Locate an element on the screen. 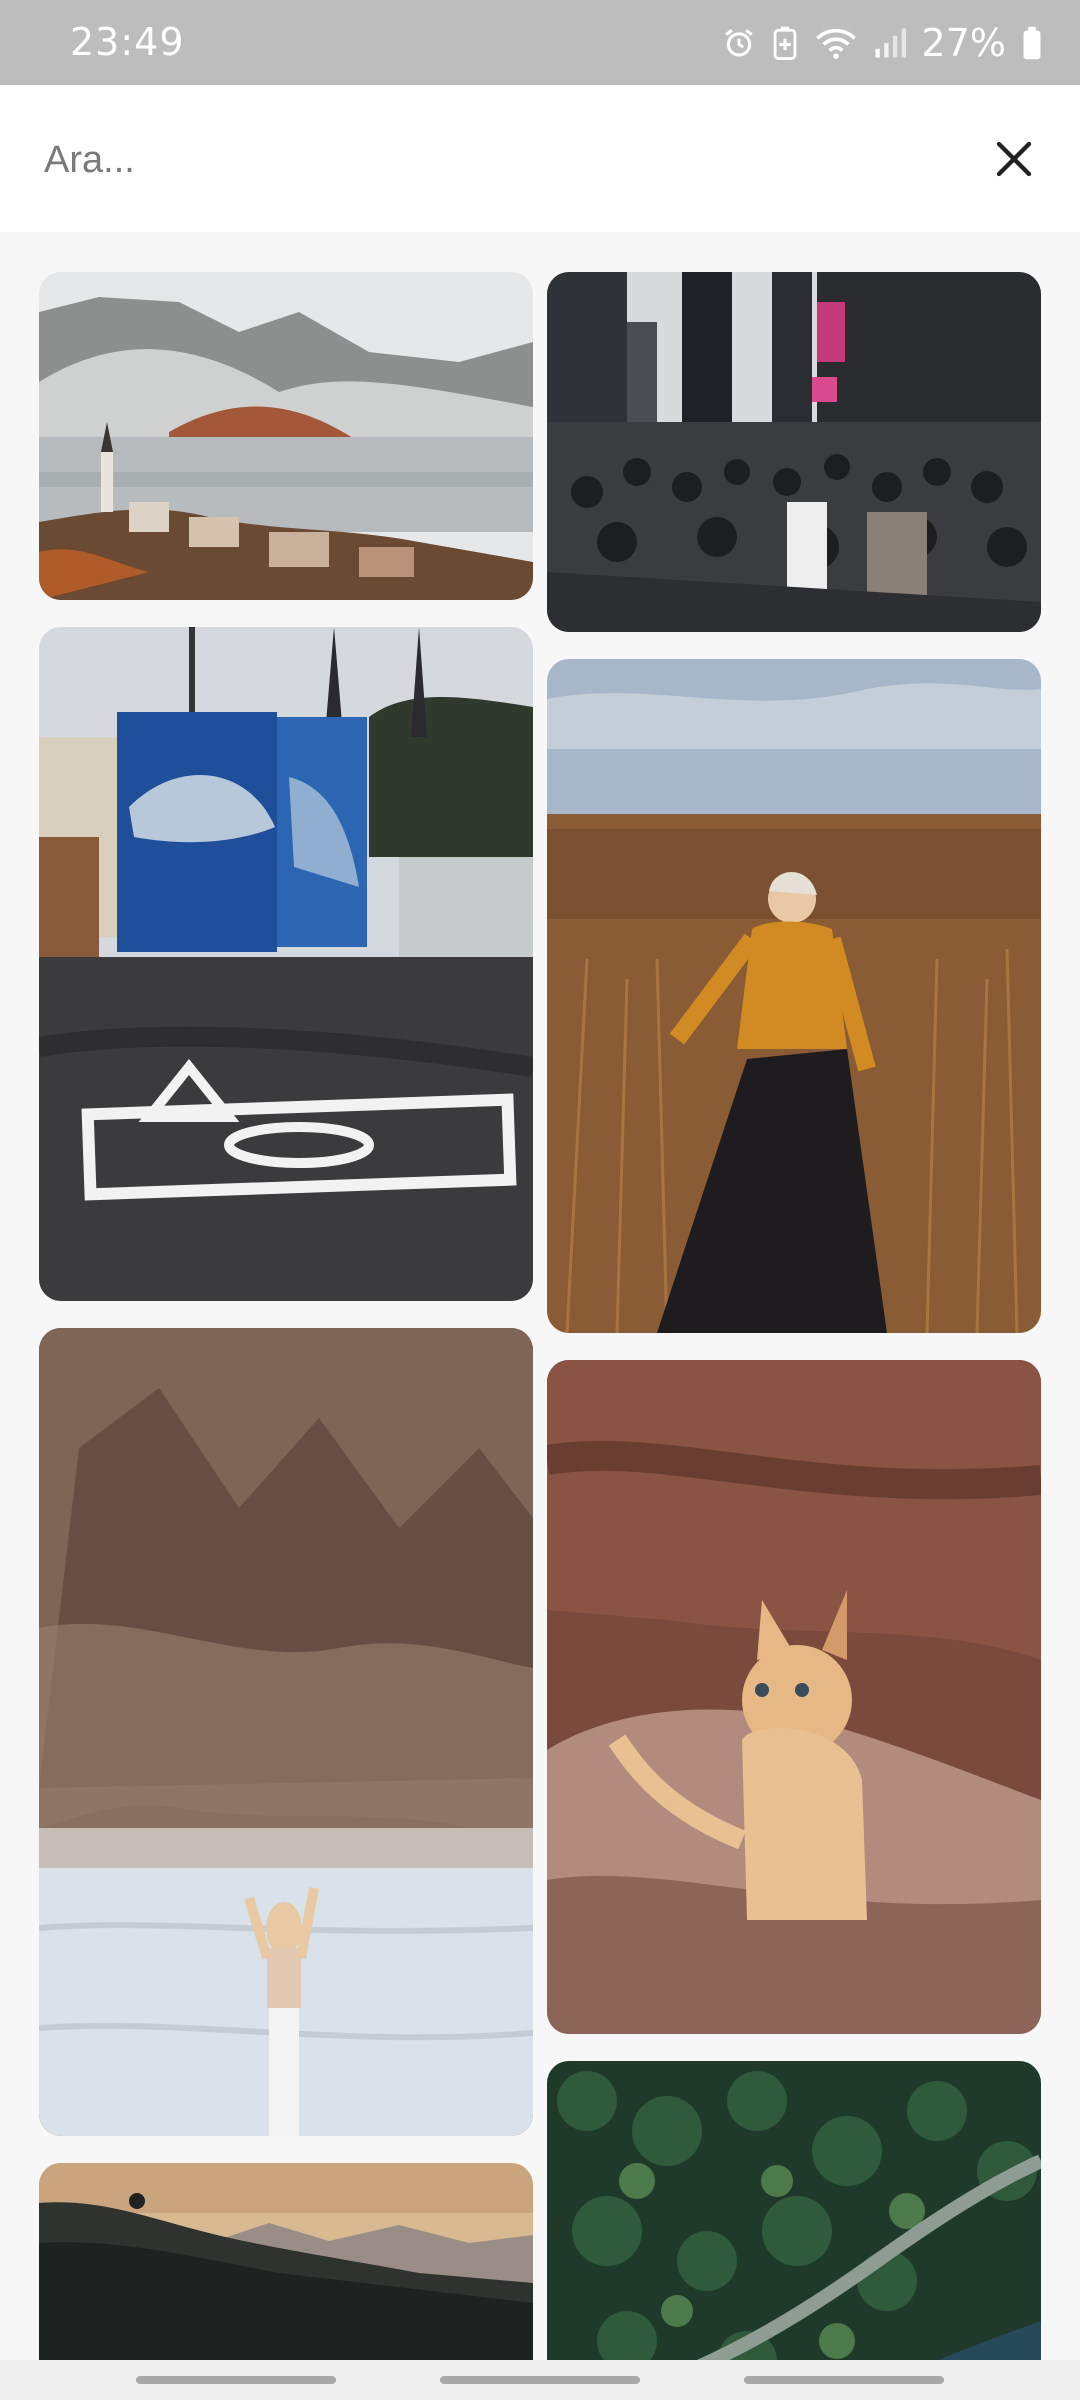  photo-tile-city-crowd is located at coordinates (794, 452).